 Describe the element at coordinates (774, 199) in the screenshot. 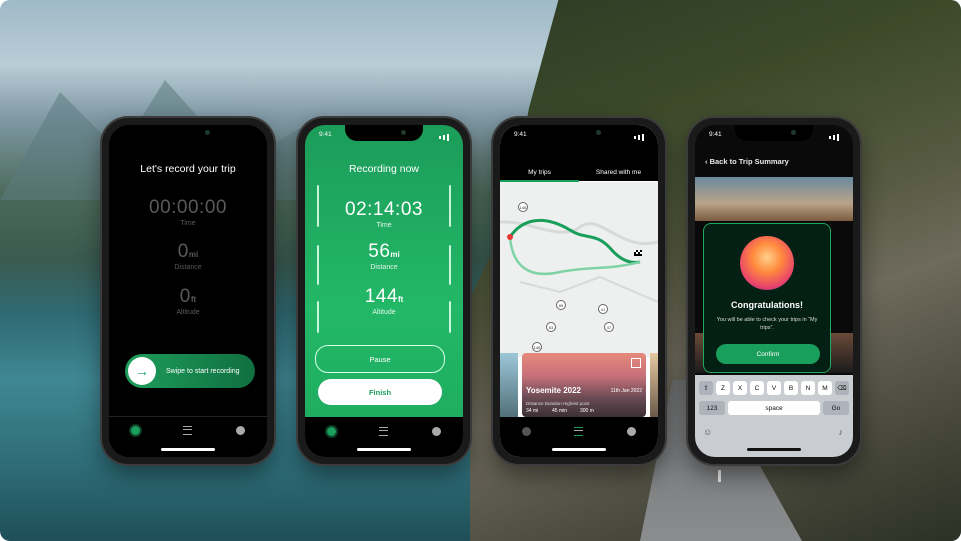

I see `trip-photo` at that location.